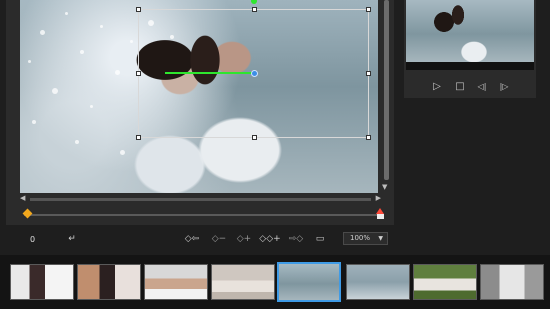 The height and width of the screenshot is (309, 550). Describe the element at coordinates (504, 87) in the screenshot. I see `next-frame-icon: |▷` at that location.